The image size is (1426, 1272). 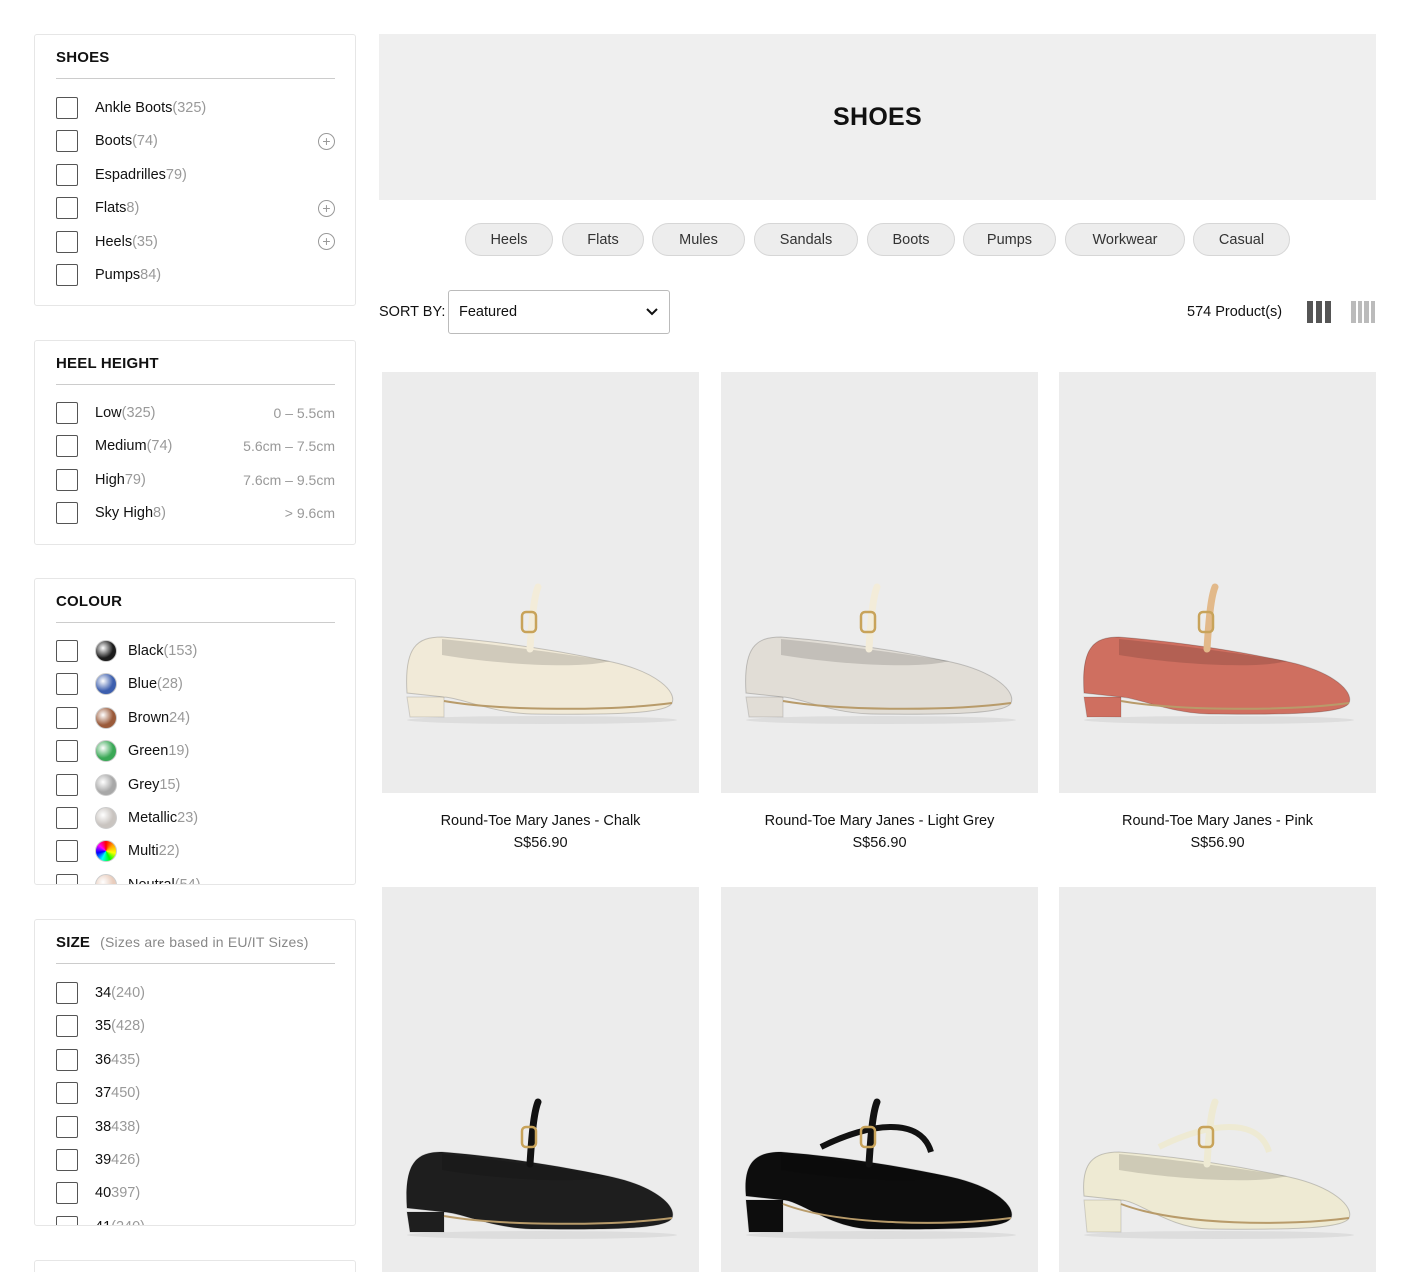 I want to click on chip-casual: Casual, so click(x=1241, y=239).